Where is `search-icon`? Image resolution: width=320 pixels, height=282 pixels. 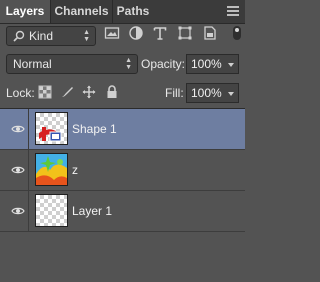 search-icon is located at coordinates (19, 36).